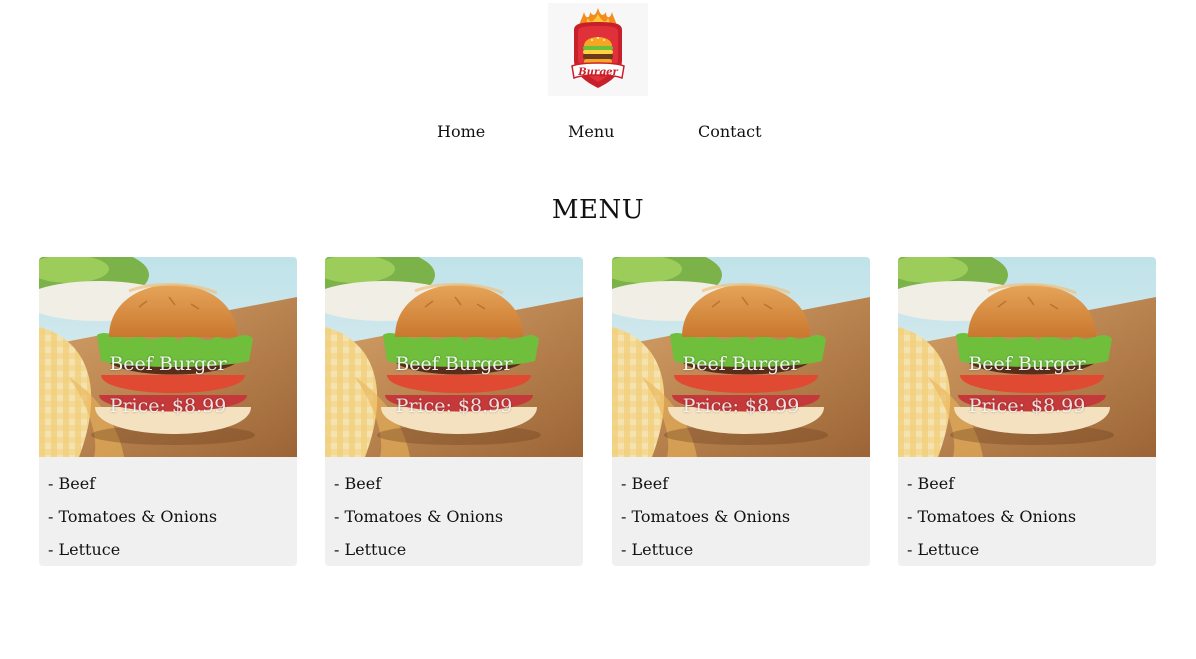  Describe the element at coordinates (461, 132) in the screenshot. I see `nav-item-home: Home` at that location.